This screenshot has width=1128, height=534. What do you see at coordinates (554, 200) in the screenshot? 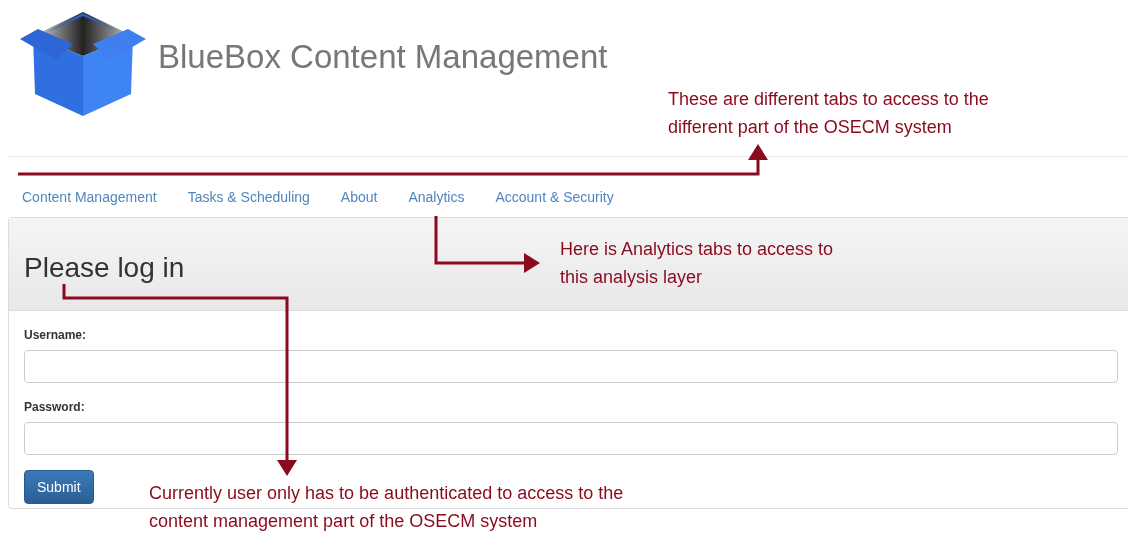
I see `nav-tab: Account & Security` at bounding box center [554, 200].